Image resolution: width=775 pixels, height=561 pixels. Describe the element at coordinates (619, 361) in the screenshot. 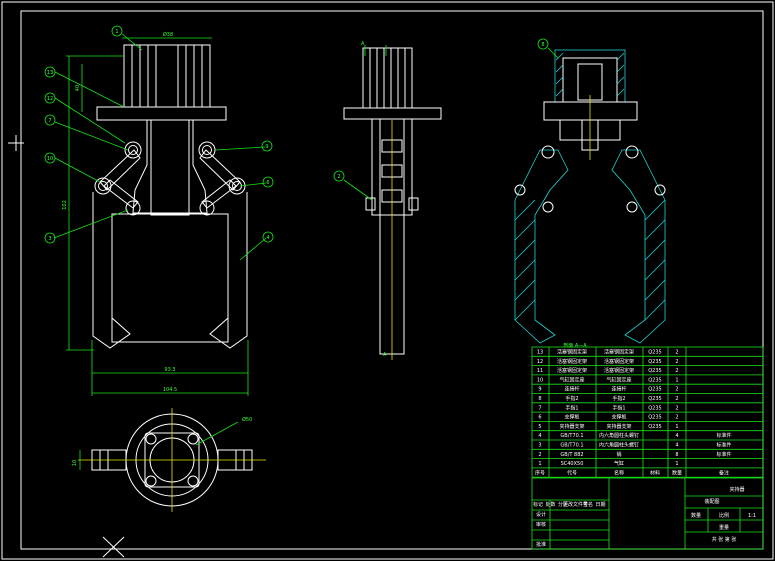

I see `bom-cell-name: 活塞钢固定架` at that location.